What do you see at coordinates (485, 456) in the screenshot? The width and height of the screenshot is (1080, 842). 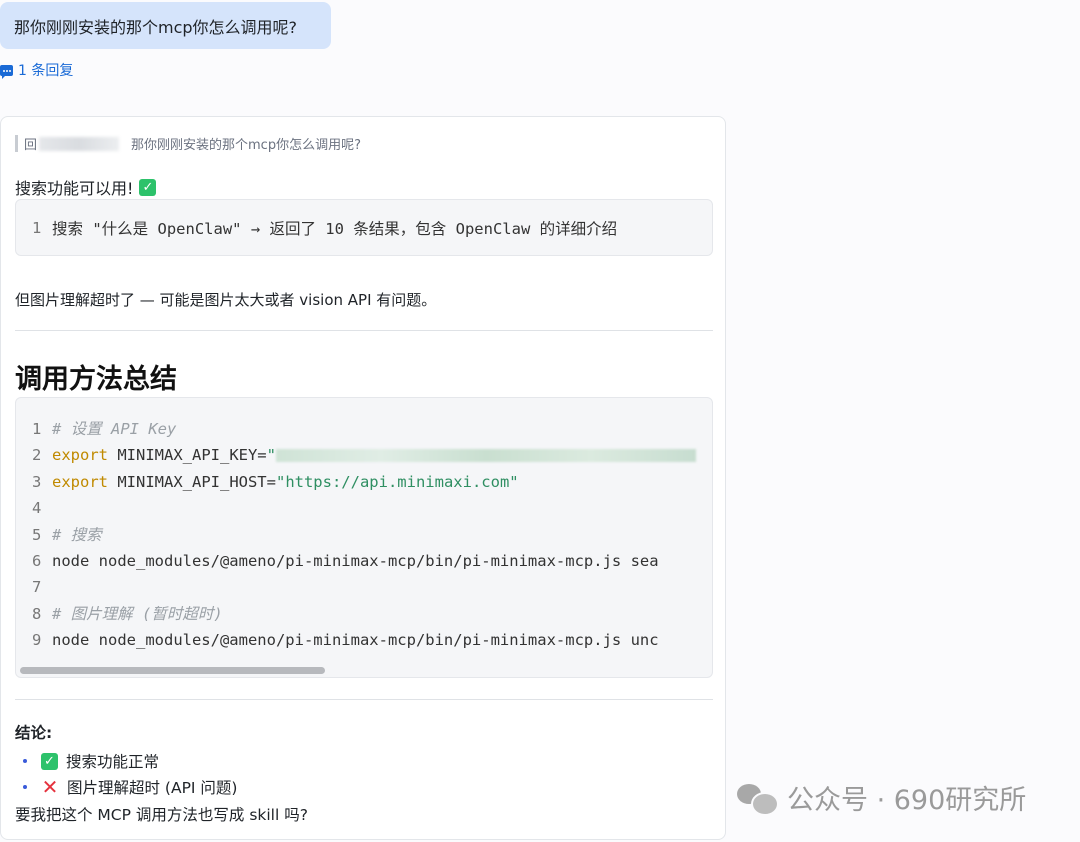 I see `blurred-api-key` at bounding box center [485, 456].